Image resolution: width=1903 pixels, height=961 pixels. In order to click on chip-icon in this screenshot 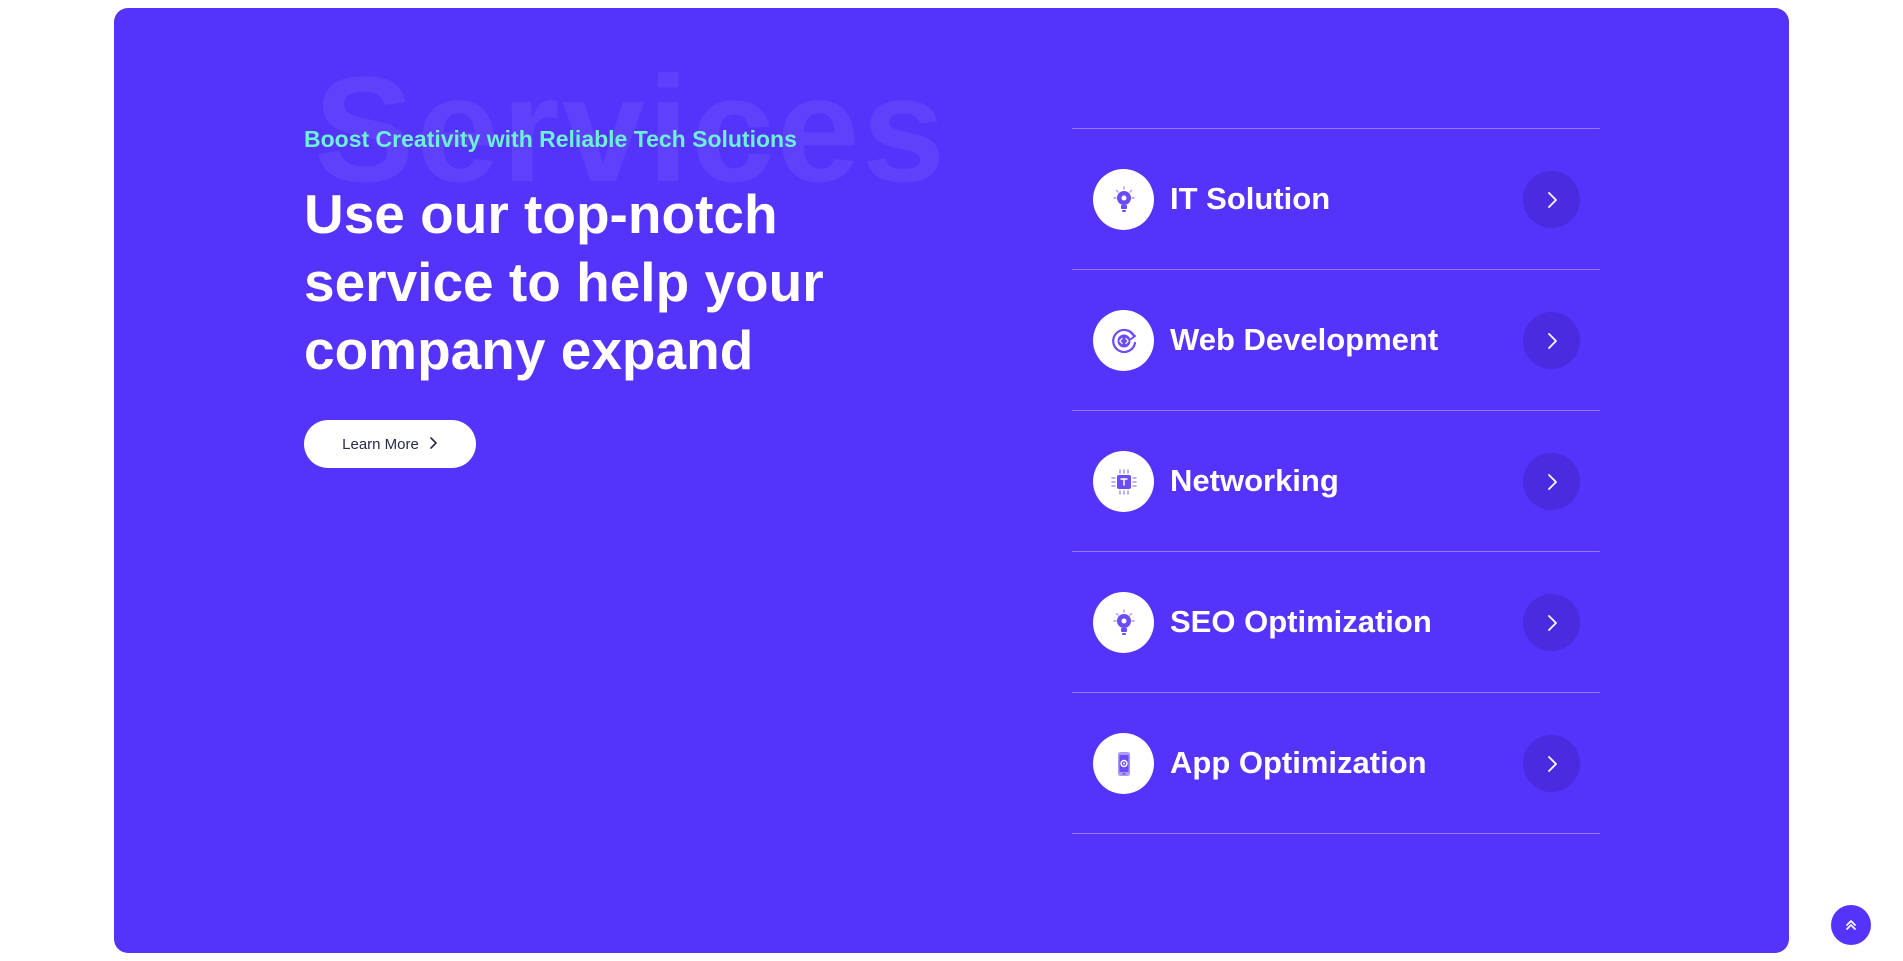, I will do `click(1123, 481)`.